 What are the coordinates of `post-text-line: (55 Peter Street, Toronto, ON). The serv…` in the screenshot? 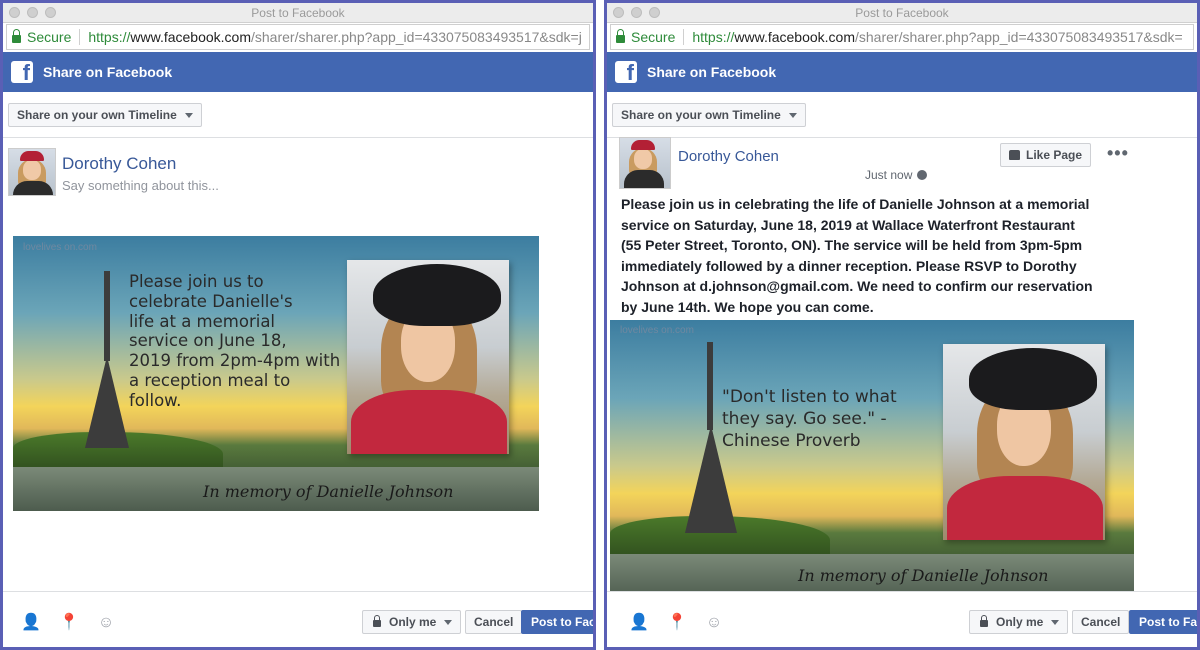 It's located at (852, 245).